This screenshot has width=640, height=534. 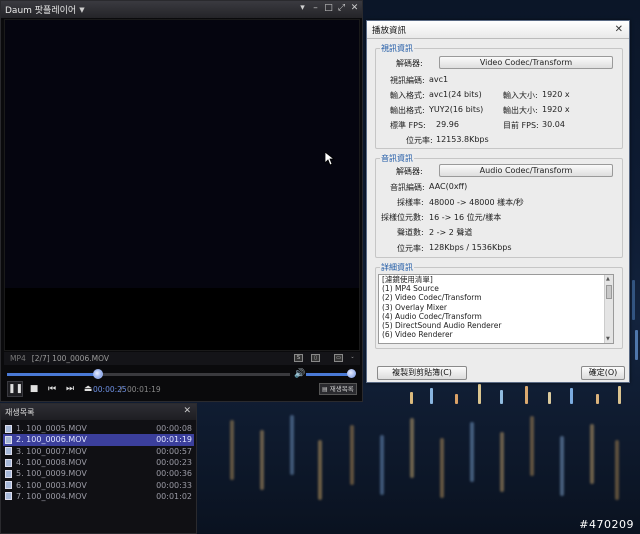 What do you see at coordinates (302, 8) in the screenshot?
I see `pin-icon: ▾` at bounding box center [302, 8].